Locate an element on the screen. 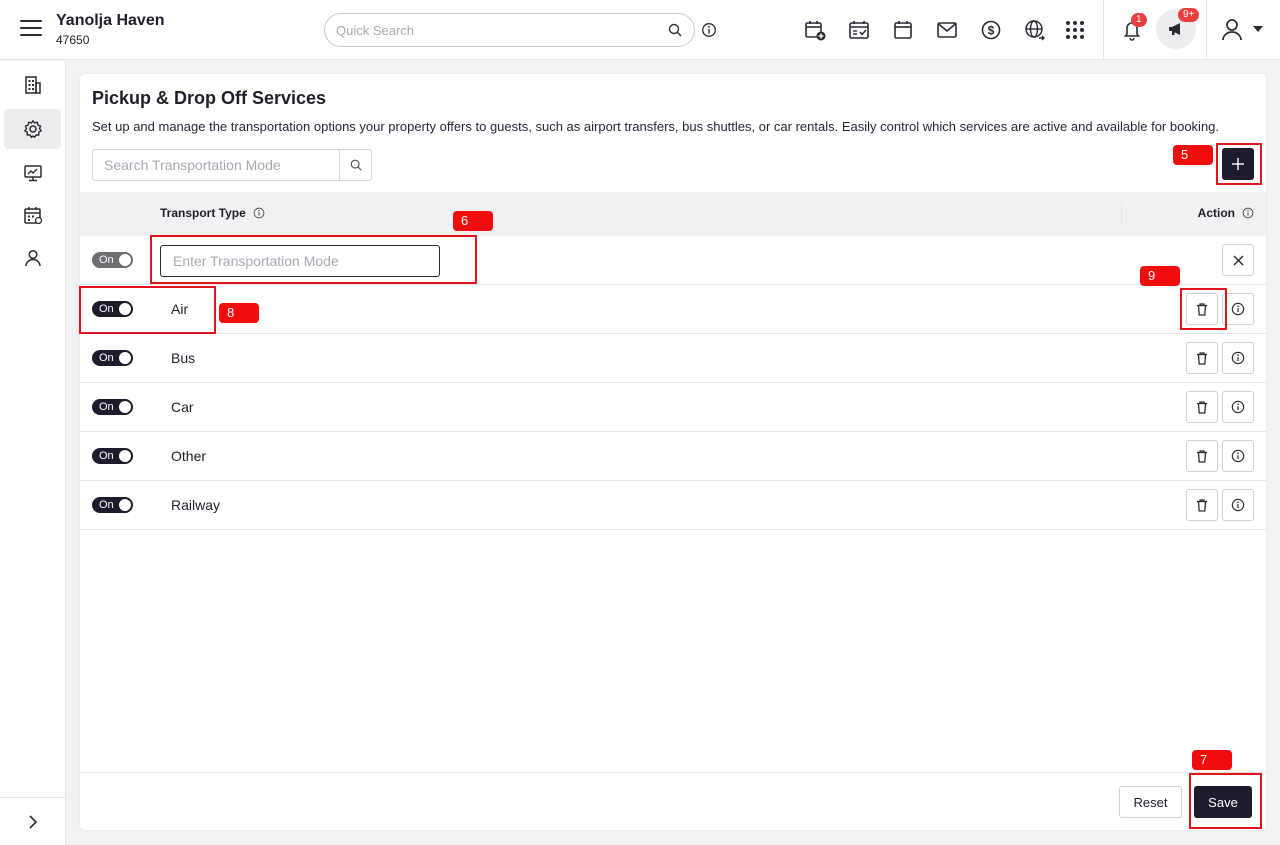 The width and height of the screenshot is (1280, 845). announcements-button: 9+ is located at coordinates (1178, 28).